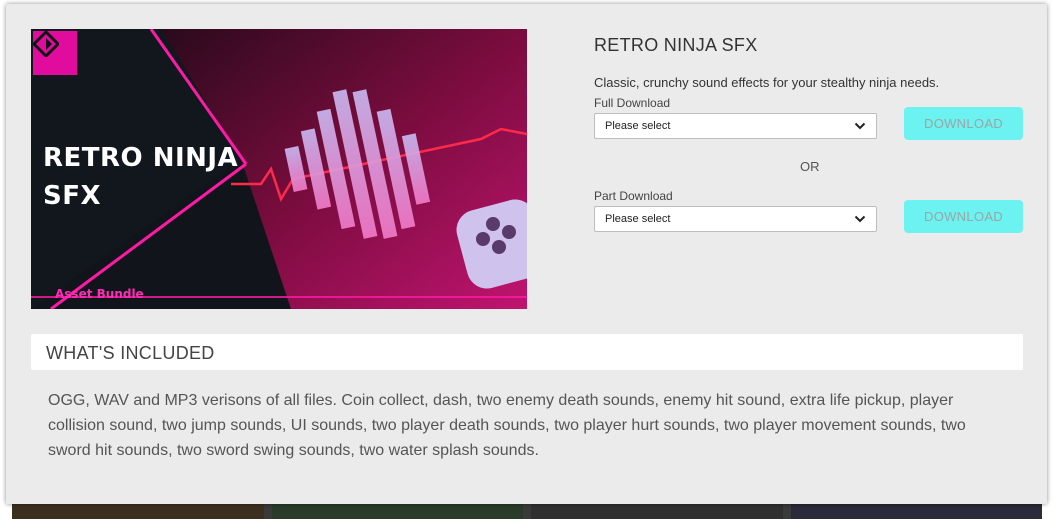 The height and width of the screenshot is (519, 1058). What do you see at coordinates (735, 126) in the screenshot?
I see `full-download-select: Please select` at bounding box center [735, 126].